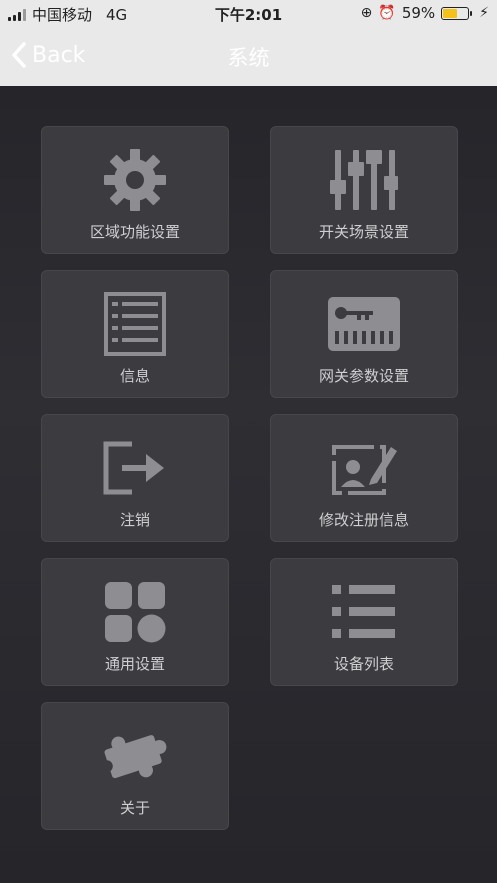 Image resolution: width=497 pixels, height=883 pixels. Describe the element at coordinates (134, 232) in the screenshot. I see `tile-label: 区域功能设置` at that location.